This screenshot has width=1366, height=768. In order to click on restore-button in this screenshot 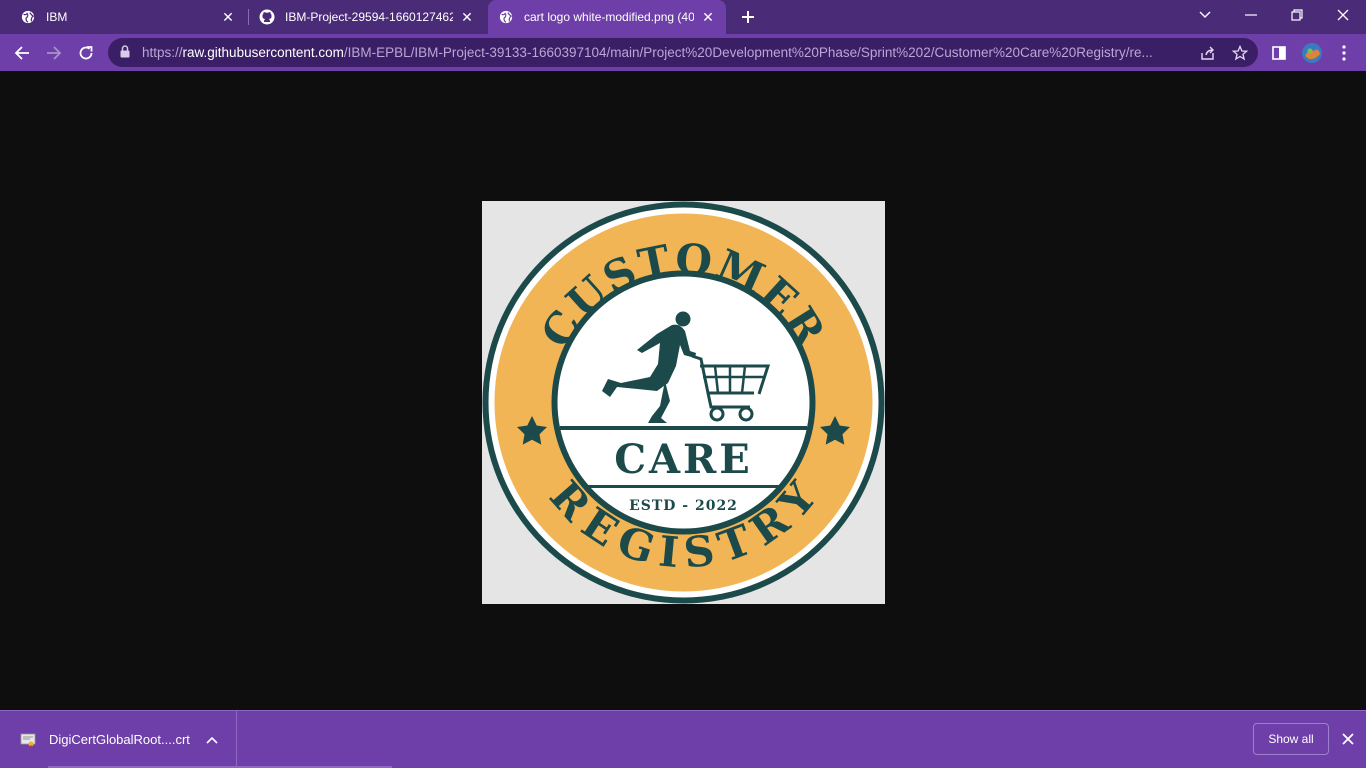, I will do `click(1297, 15)`.